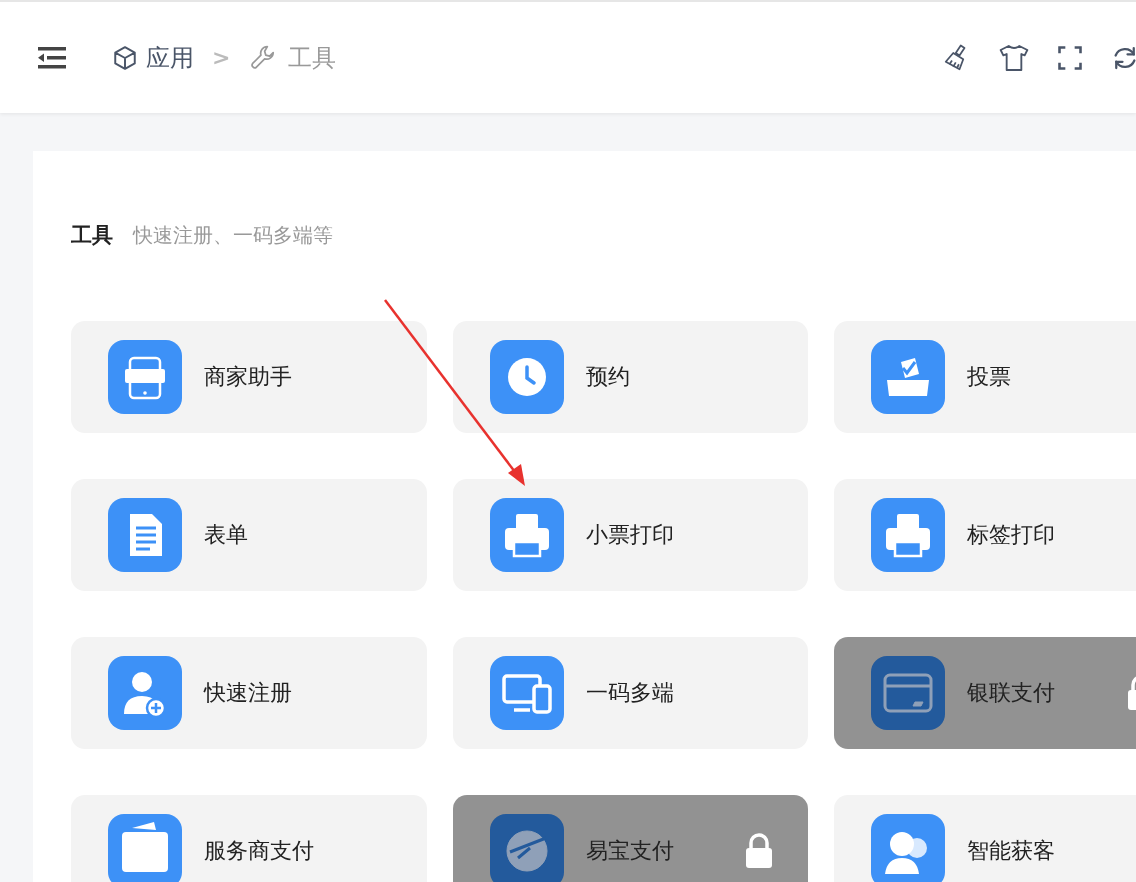  I want to click on tool-card: 银联支付, so click(985, 693).